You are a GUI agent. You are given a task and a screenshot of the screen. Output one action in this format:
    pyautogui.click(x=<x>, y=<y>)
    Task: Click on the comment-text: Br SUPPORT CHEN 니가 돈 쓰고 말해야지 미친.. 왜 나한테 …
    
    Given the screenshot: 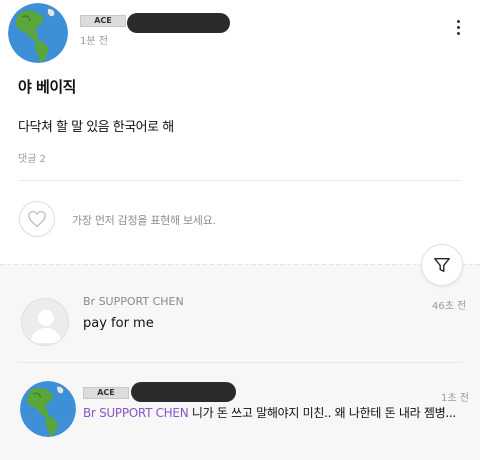 What is the action you would take?
    pyautogui.click(x=275, y=412)
    